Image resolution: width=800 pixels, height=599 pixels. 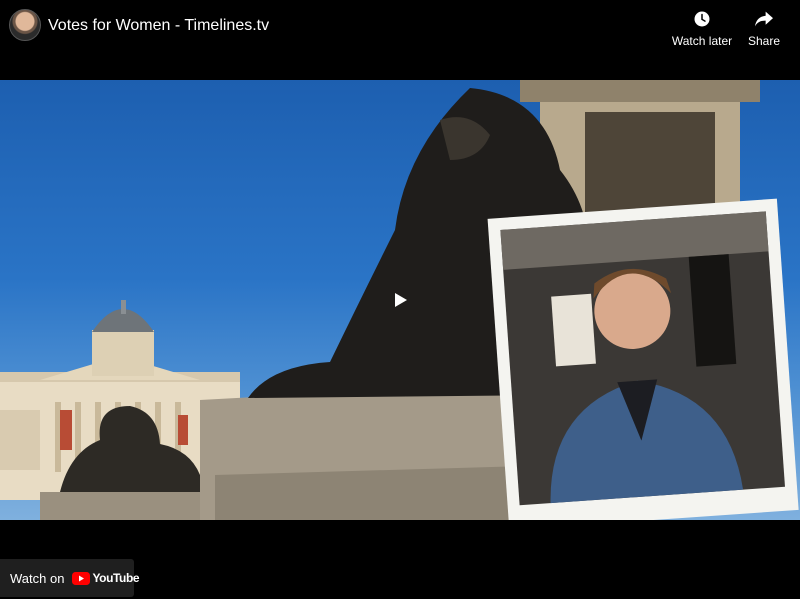 I want to click on clock-icon, so click(x=702, y=19).